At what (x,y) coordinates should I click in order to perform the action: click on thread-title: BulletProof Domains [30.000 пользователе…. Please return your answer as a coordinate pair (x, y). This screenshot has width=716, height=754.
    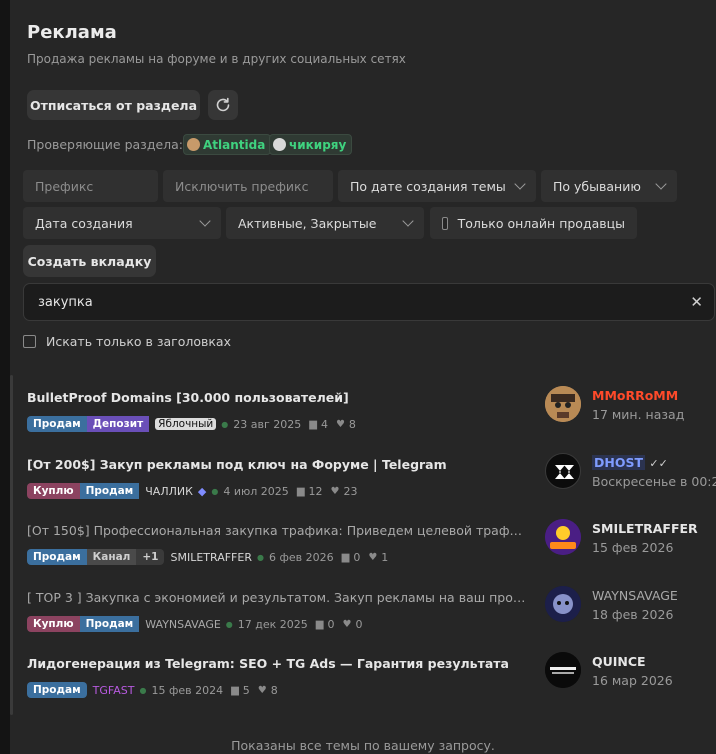
    Looking at the image, I should click on (277, 397).